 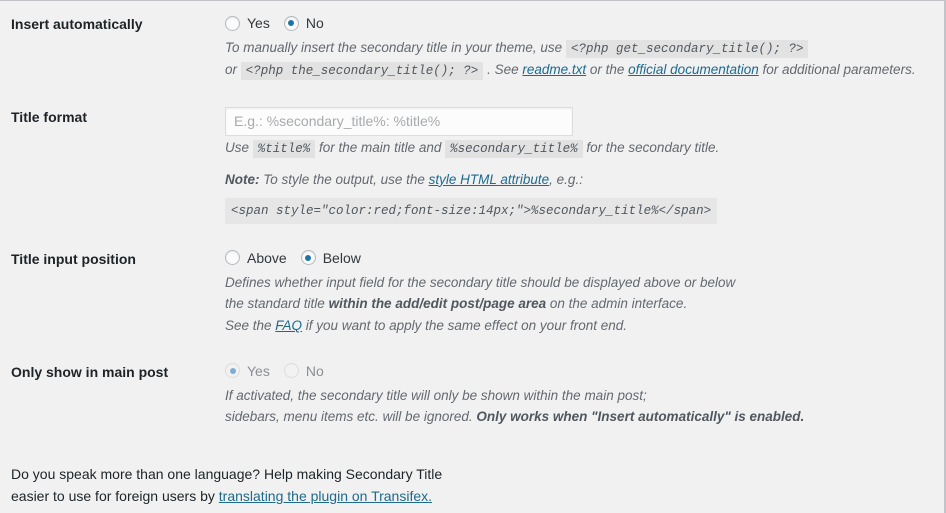 I want to click on desc-text: or the, so click(x=607, y=70).